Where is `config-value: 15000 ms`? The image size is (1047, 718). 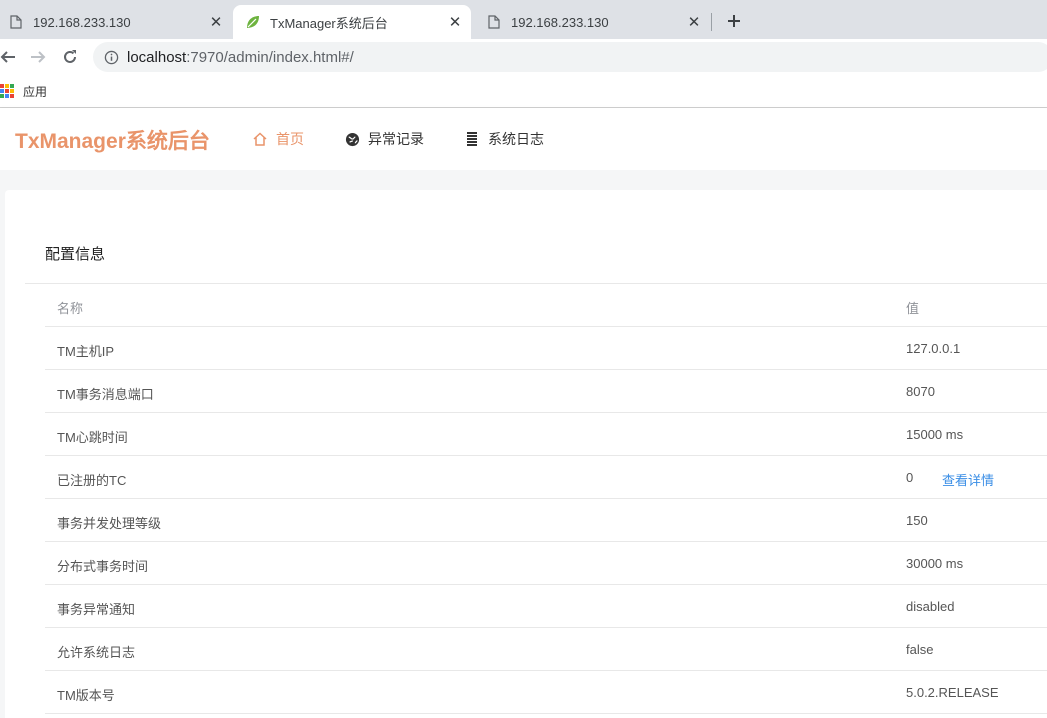
config-value: 15000 ms is located at coordinates (935, 434).